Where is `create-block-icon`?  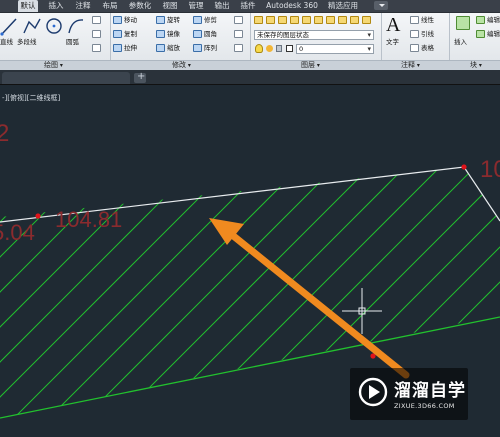 create-block-icon is located at coordinates (480, 20).